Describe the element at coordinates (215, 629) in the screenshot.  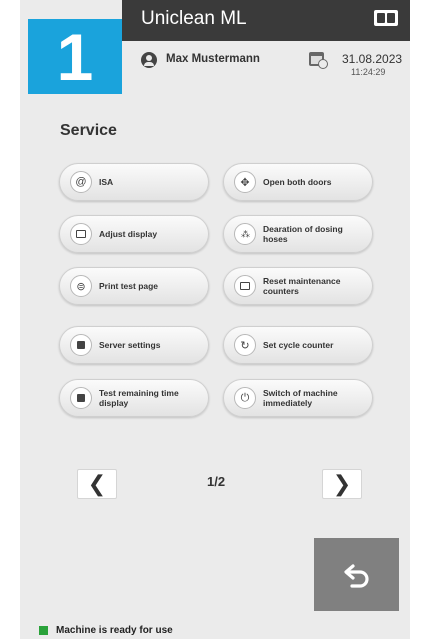
I see `status-bar: Machine is ready for use` at that location.